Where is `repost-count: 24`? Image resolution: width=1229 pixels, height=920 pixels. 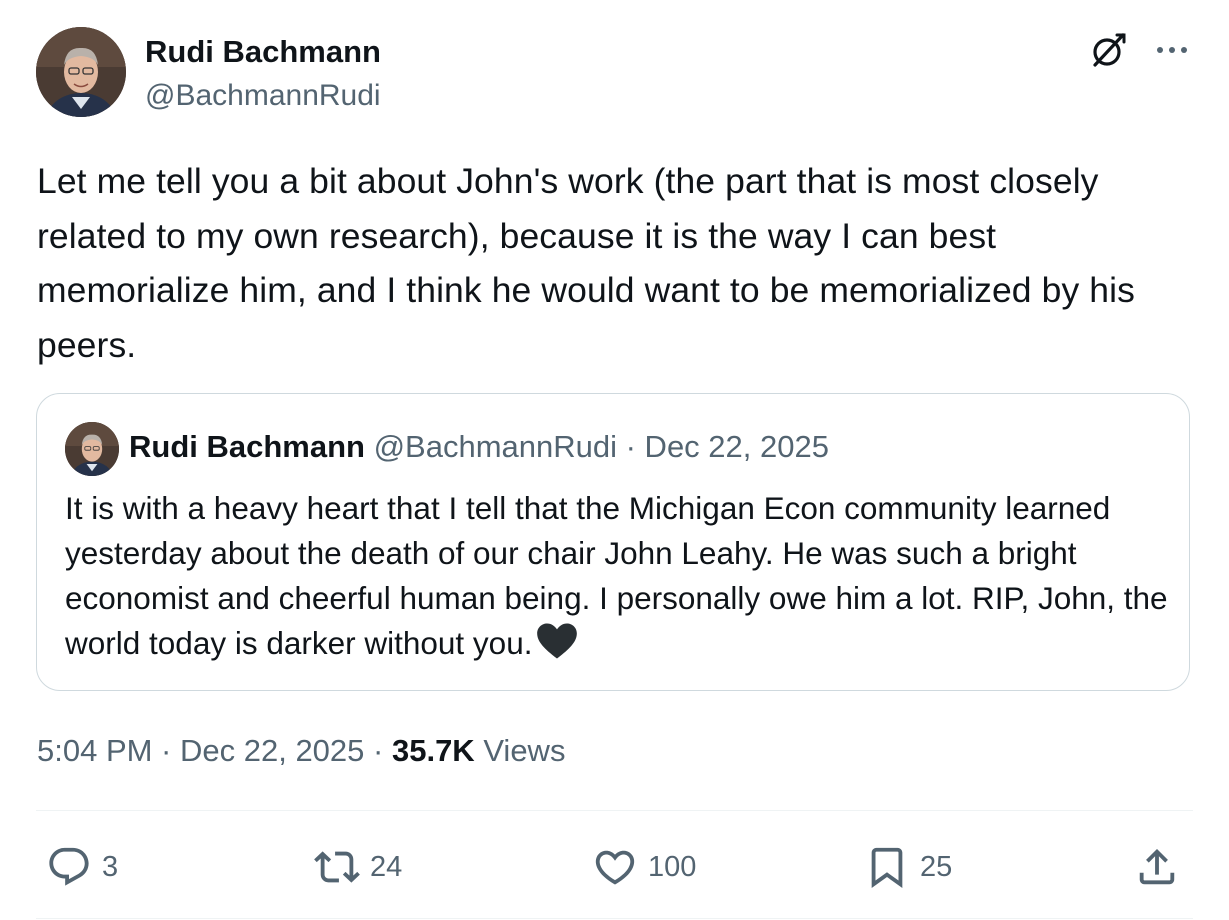
repost-count: 24 is located at coordinates (386, 866).